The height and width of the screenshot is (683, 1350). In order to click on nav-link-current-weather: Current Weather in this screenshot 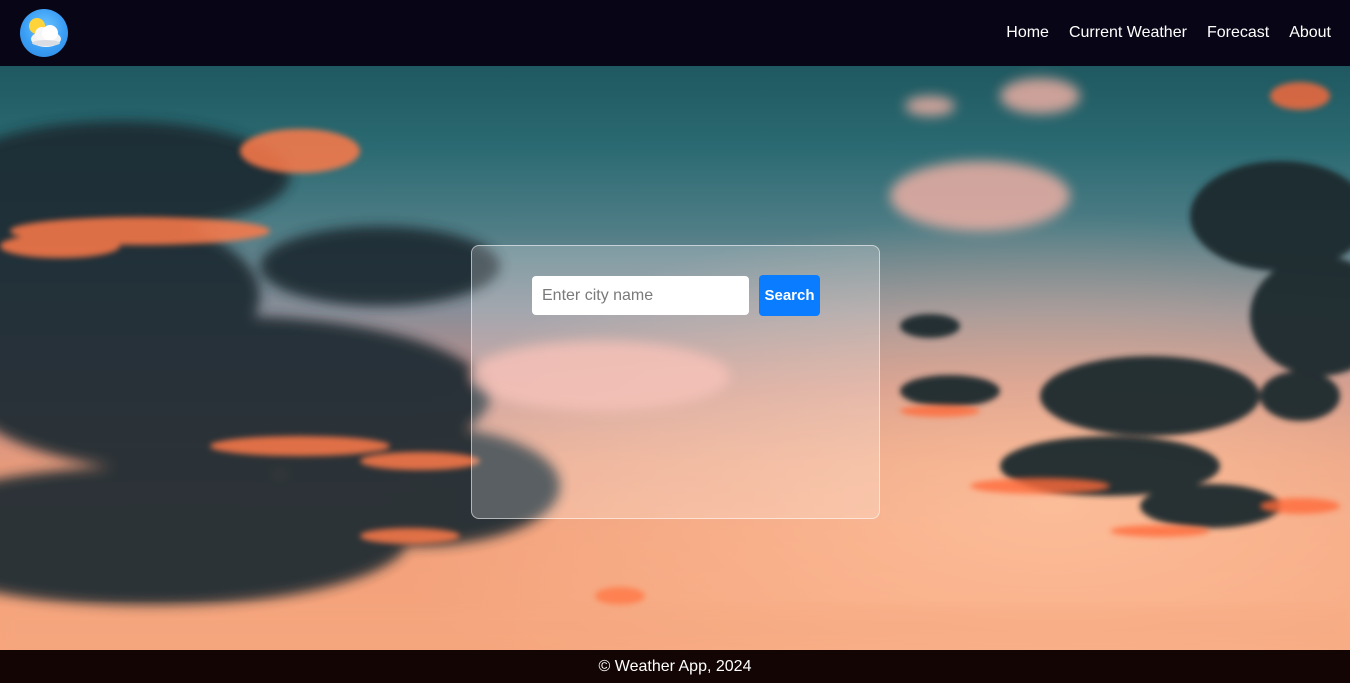, I will do `click(1128, 33)`.